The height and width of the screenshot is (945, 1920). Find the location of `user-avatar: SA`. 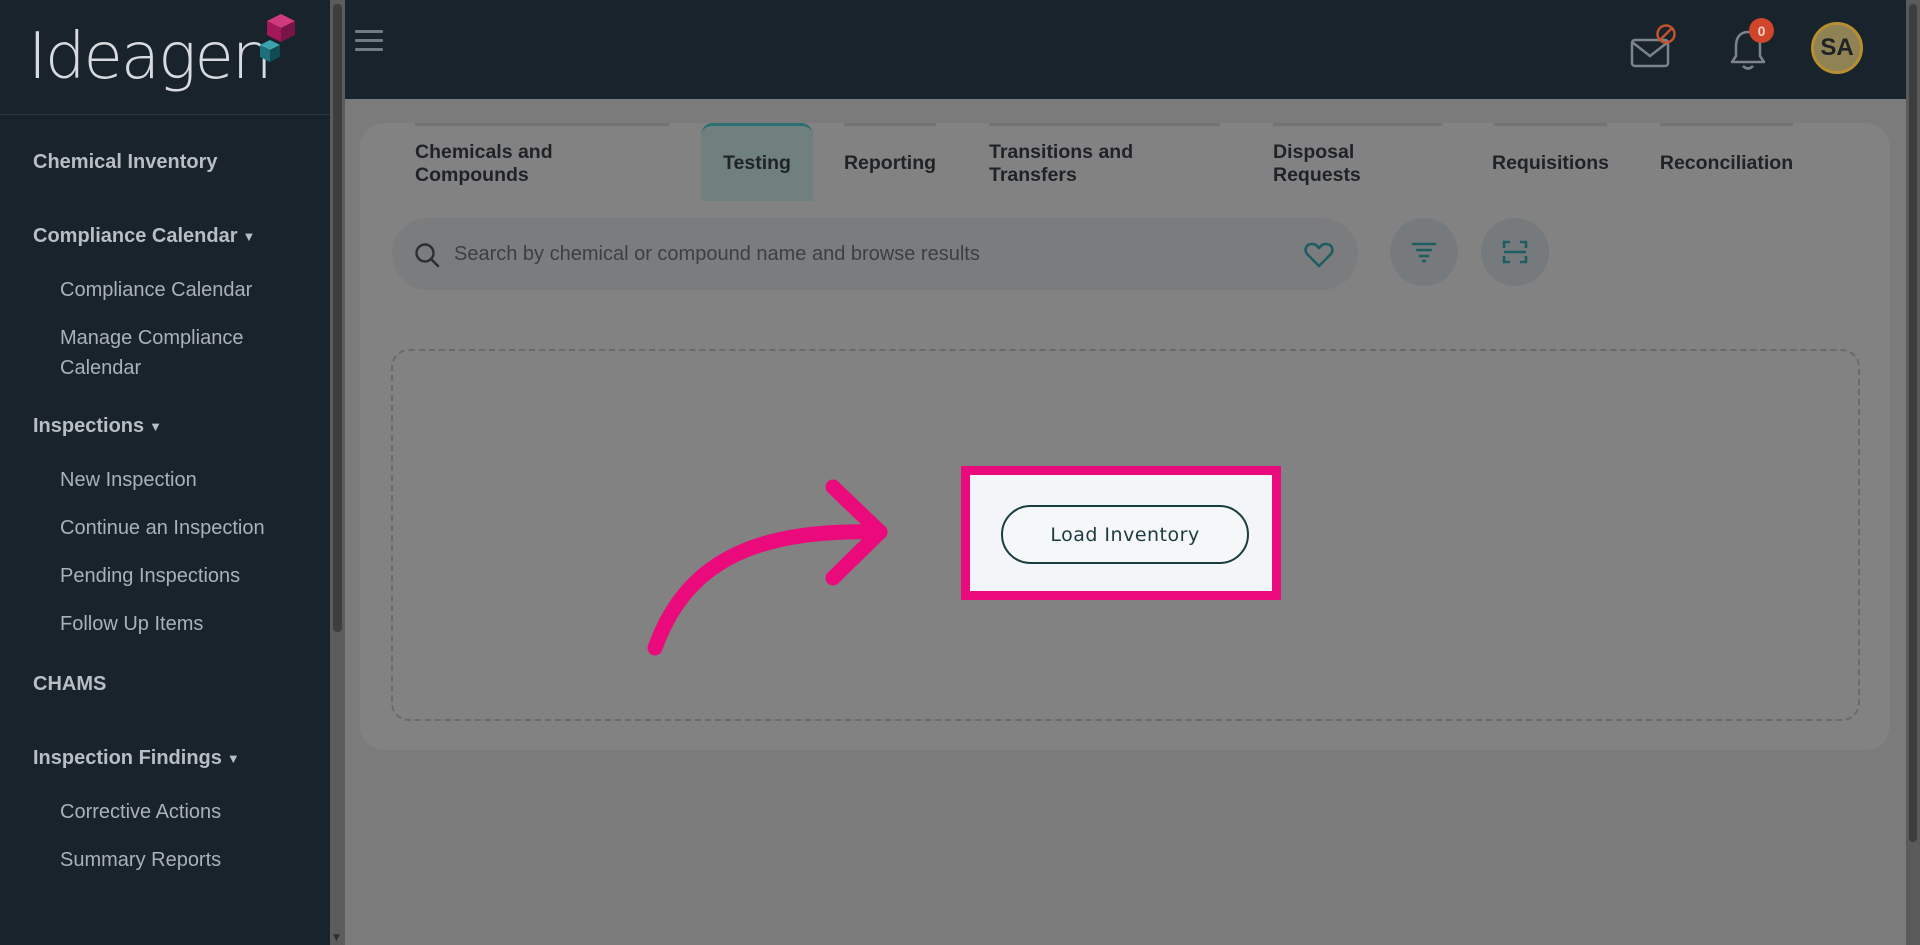

user-avatar: SA is located at coordinates (1837, 48).